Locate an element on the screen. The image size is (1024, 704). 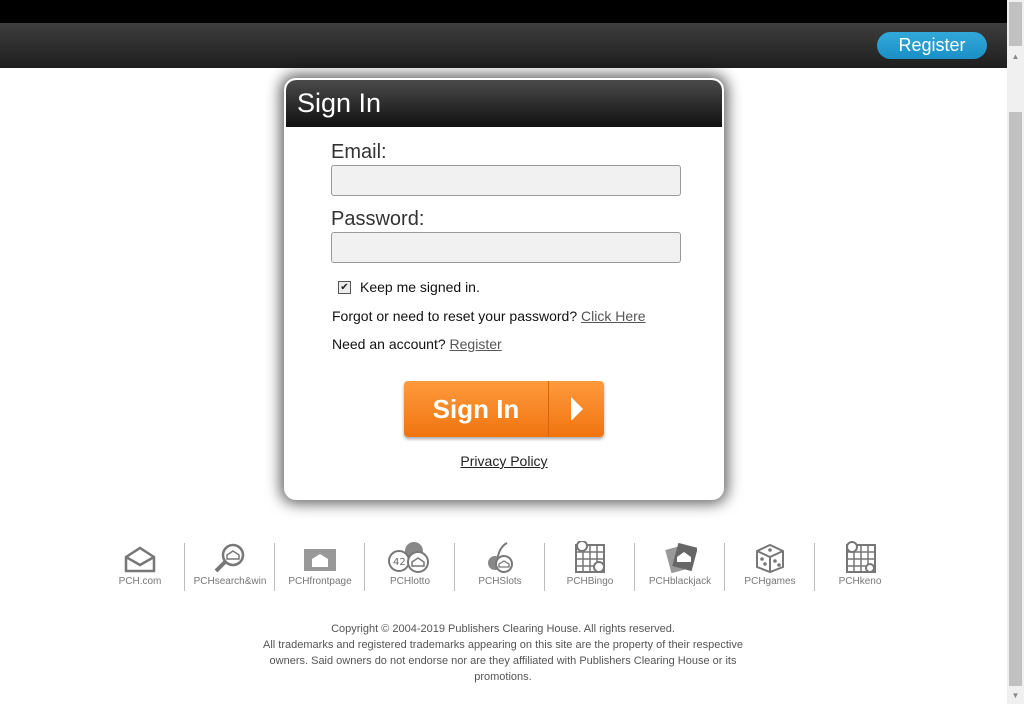
header-register-button: Register is located at coordinates (932, 45).